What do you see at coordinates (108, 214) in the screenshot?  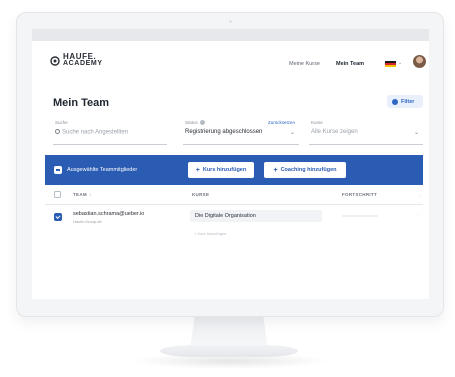 I see `member-email: sebastian.schrama@ueber.io` at bounding box center [108, 214].